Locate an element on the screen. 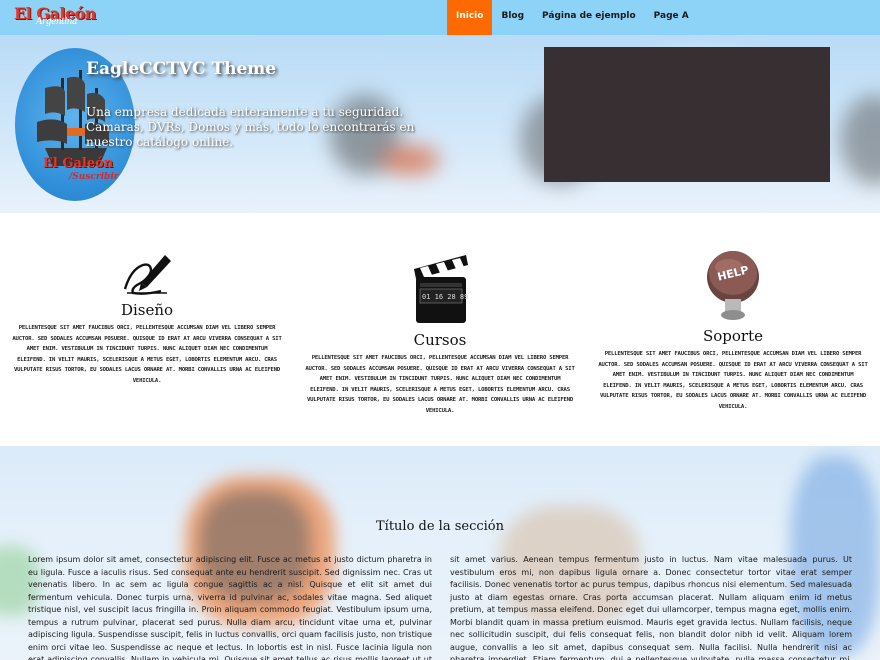 The image size is (880, 660). section-title: Título de la sección is located at coordinates (439, 526).